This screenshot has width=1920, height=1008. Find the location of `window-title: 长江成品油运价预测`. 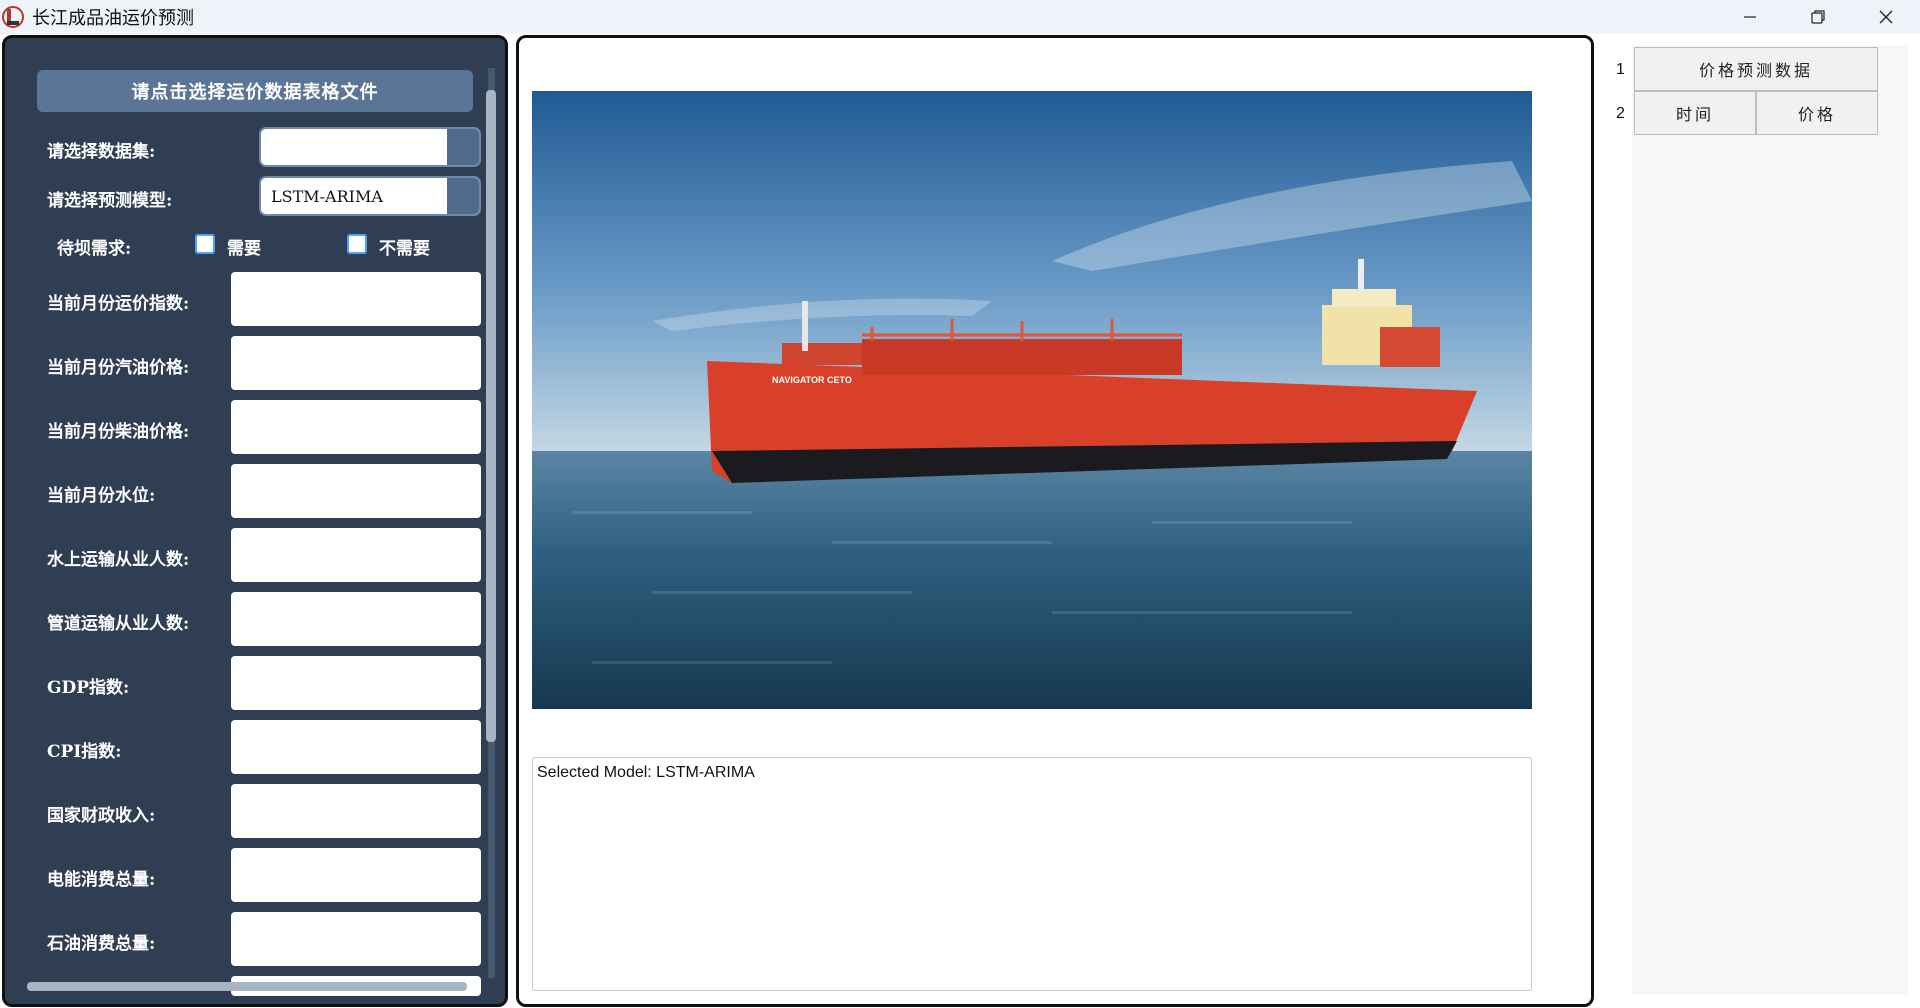

window-title: 长江成品油运价预测 is located at coordinates (113, 18).